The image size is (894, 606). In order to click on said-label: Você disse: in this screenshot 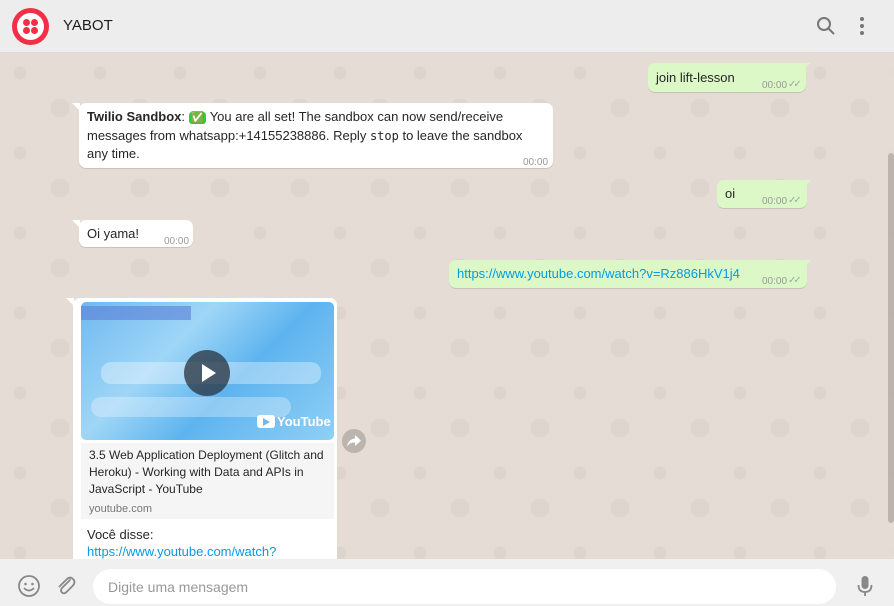, I will do `click(120, 534)`.